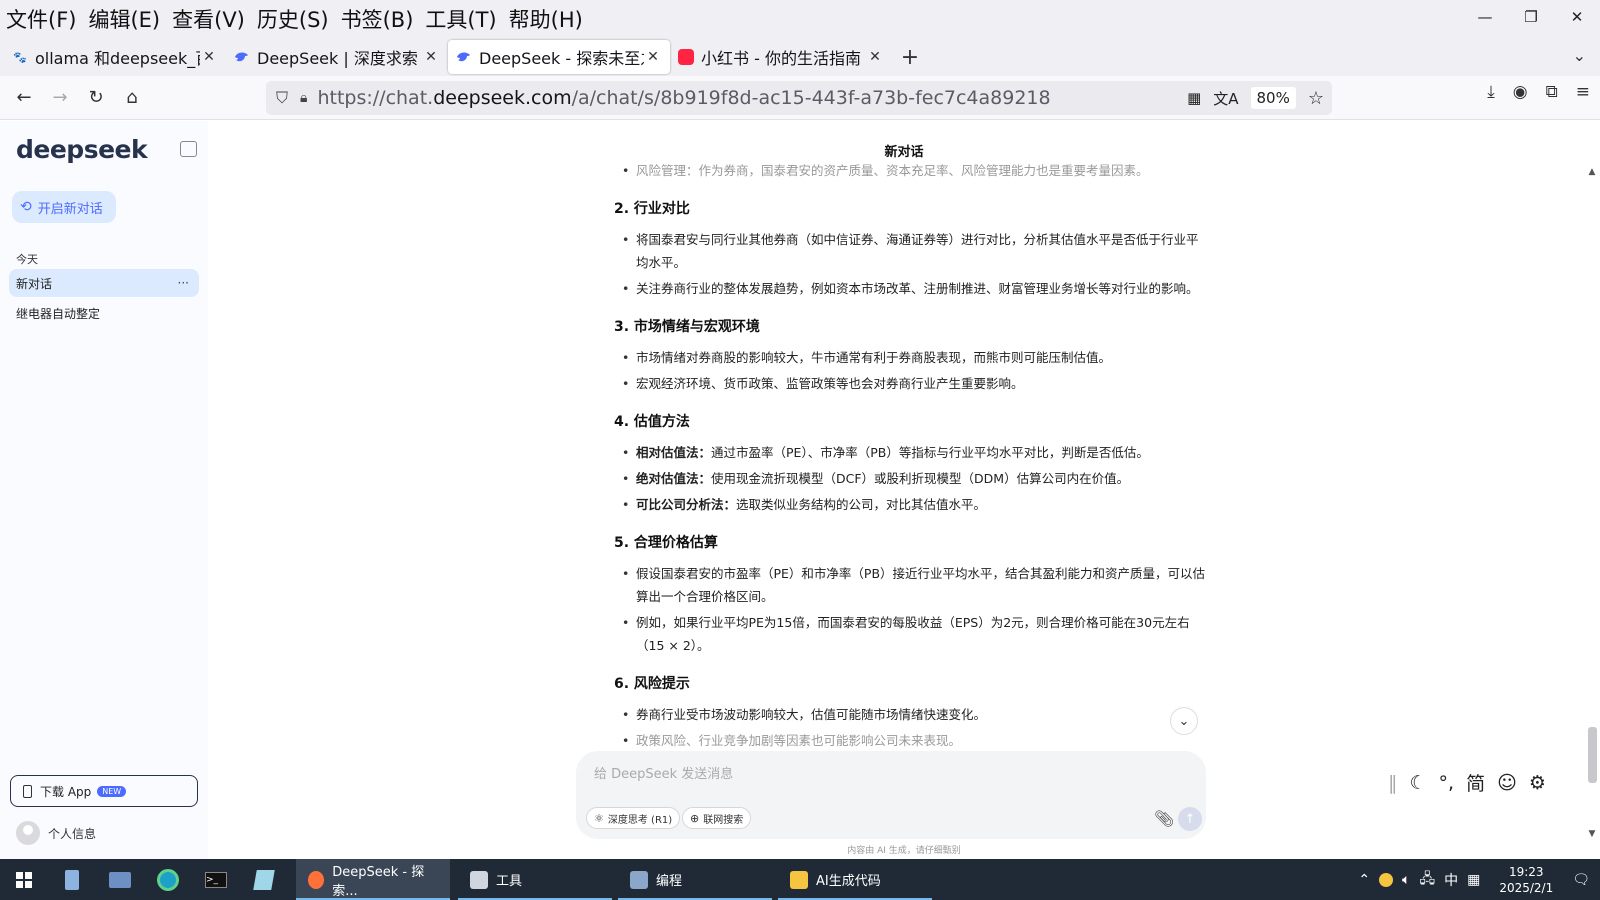 This screenshot has height=900, width=1600. I want to click on menu-bookmarks: 书签(B), so click(377, 19).